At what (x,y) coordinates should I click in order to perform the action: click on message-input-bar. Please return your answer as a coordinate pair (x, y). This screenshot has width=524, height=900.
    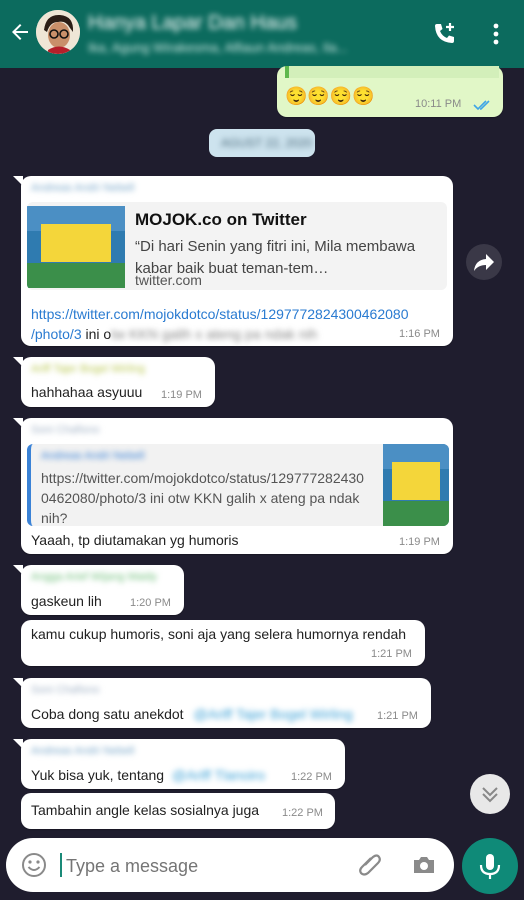
    Looking at the image, I should click on (230, 865).